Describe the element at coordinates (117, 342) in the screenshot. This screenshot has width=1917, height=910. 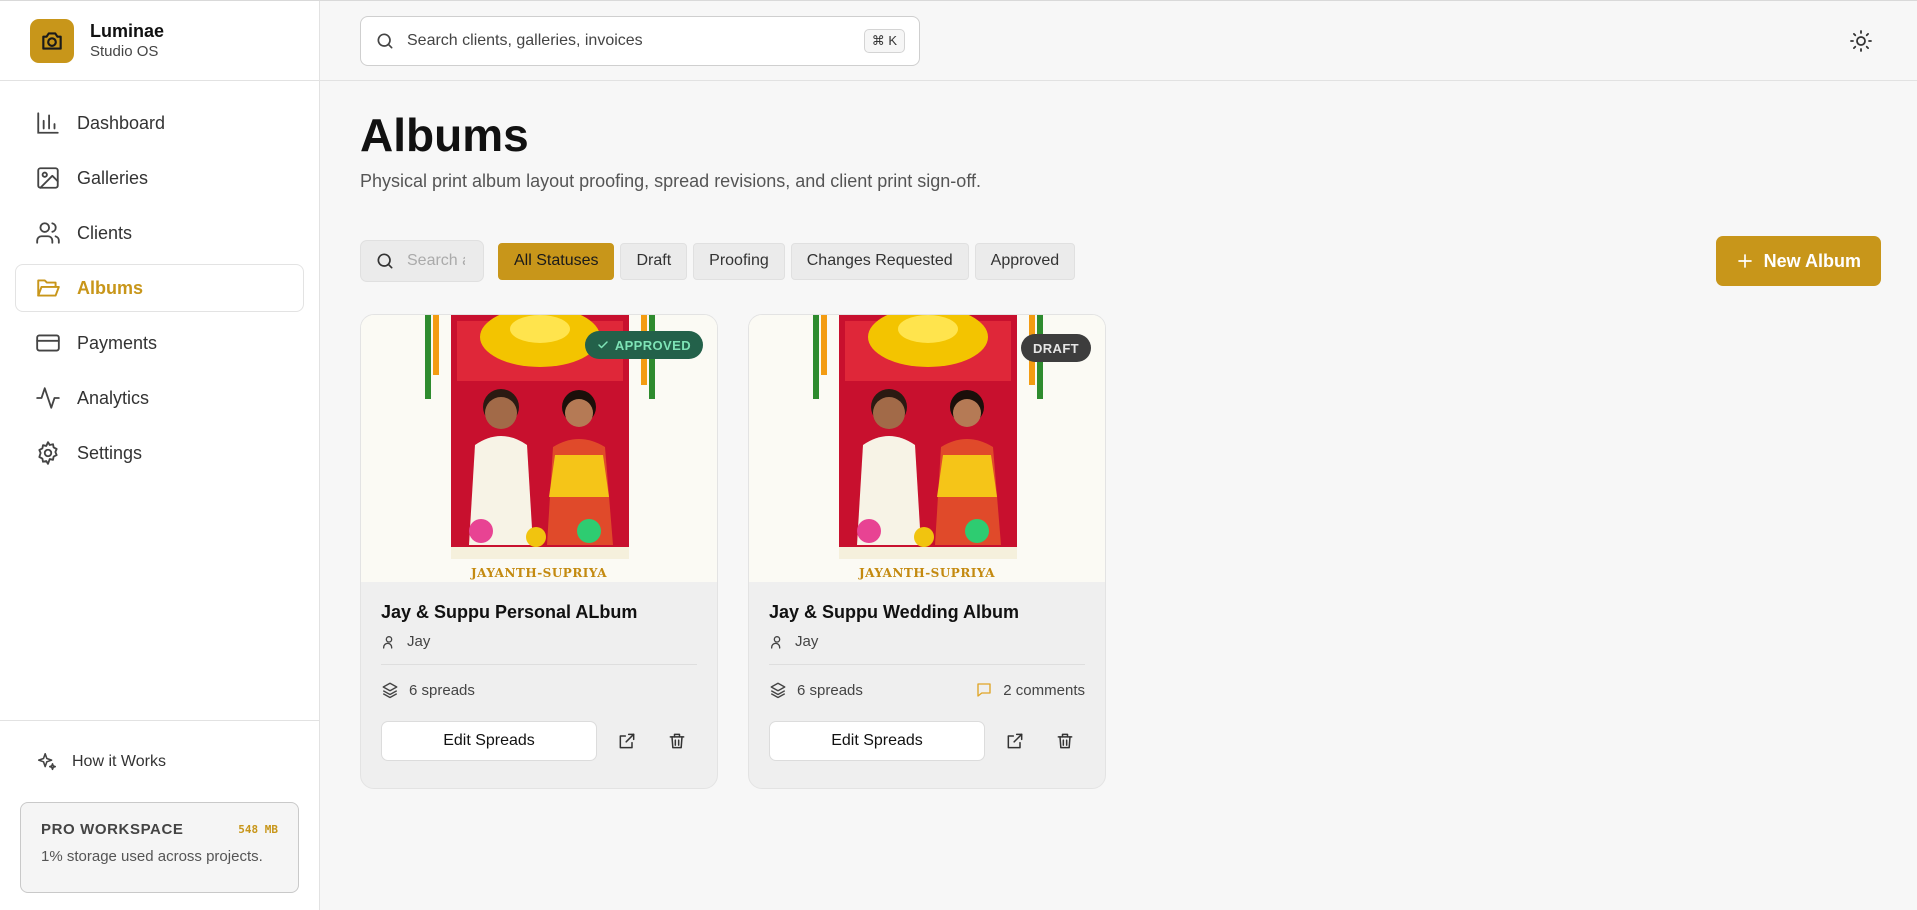
I see `sidebar-item-label: Payments` at that location.